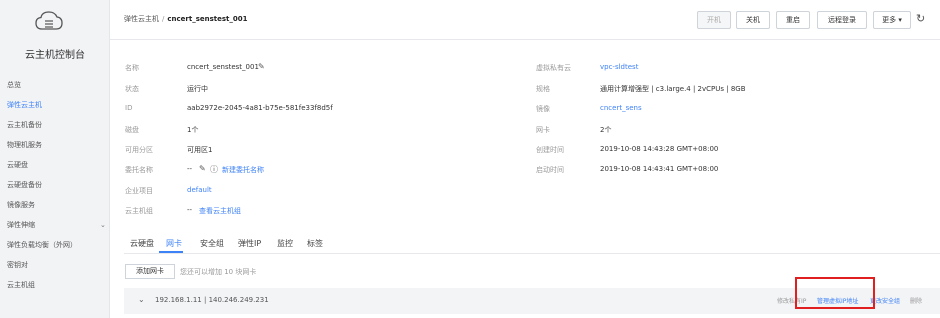 The height and width of the screenshot is (318, 940). What do you see at coordinates (199, 190) in the screenshot?
I see `project-link: default` at bounding box center [199, 190].